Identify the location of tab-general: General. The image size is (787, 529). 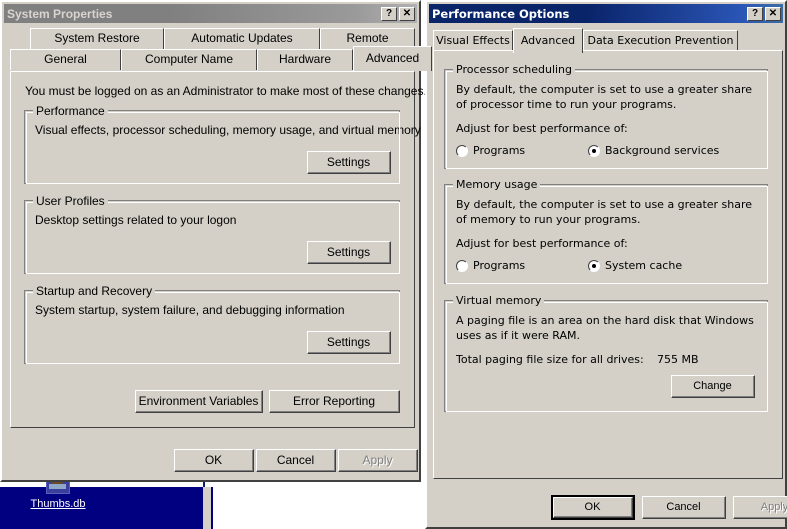
(65, 59).